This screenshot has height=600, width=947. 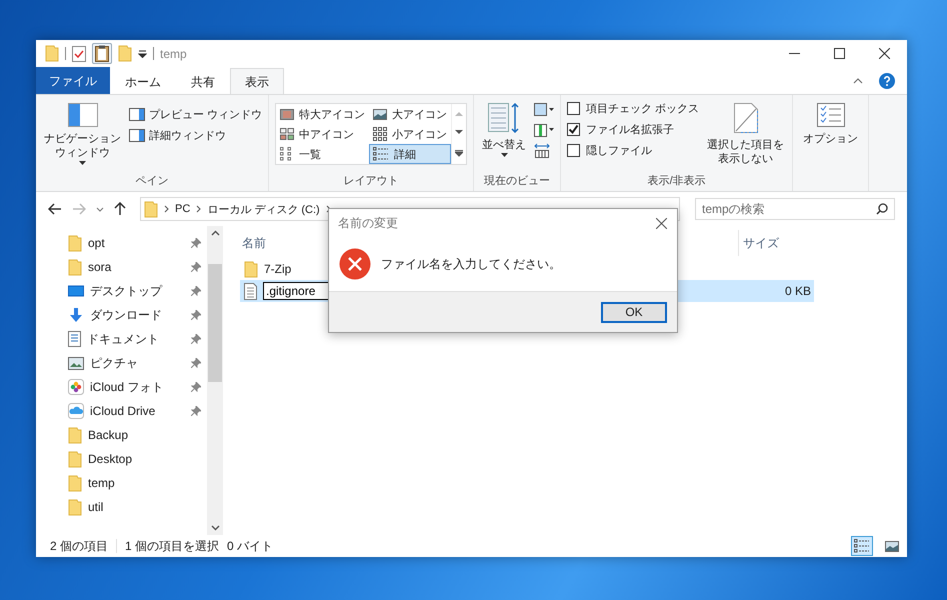 I want to click on group-label: ペイン, so click(x=152, y=181).